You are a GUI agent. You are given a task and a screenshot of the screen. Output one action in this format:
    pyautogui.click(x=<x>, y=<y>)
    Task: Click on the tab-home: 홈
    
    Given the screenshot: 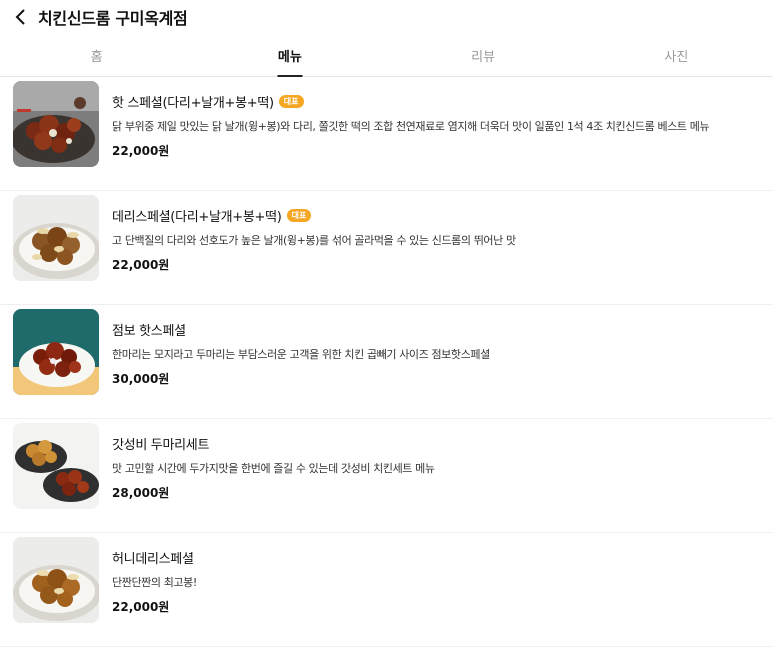 What is the action you would take?
    pyautogui.click(x=96, y=55)
    